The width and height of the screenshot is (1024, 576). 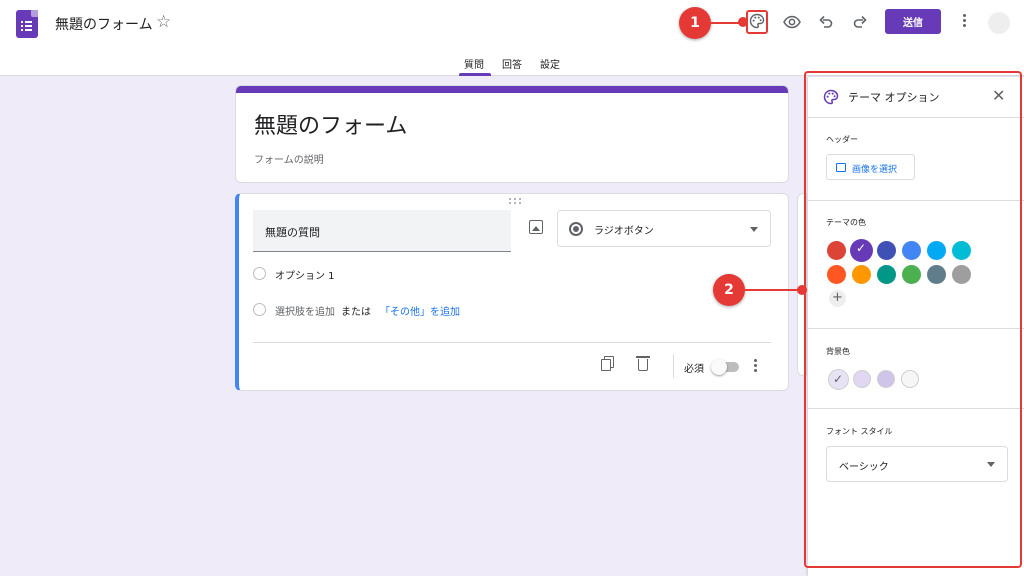 I want to click on forms-logo-icon, so click(x=27, y=24).